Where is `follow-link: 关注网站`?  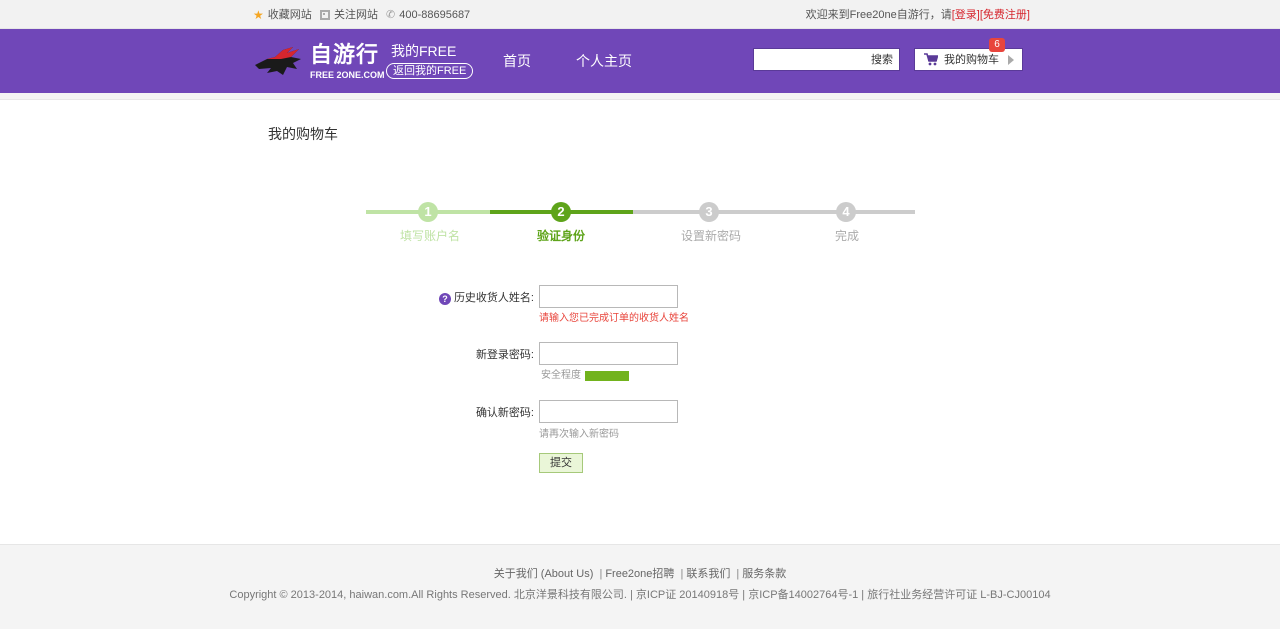
follow-link: 关注网站 is located at coordinates (349, 15).